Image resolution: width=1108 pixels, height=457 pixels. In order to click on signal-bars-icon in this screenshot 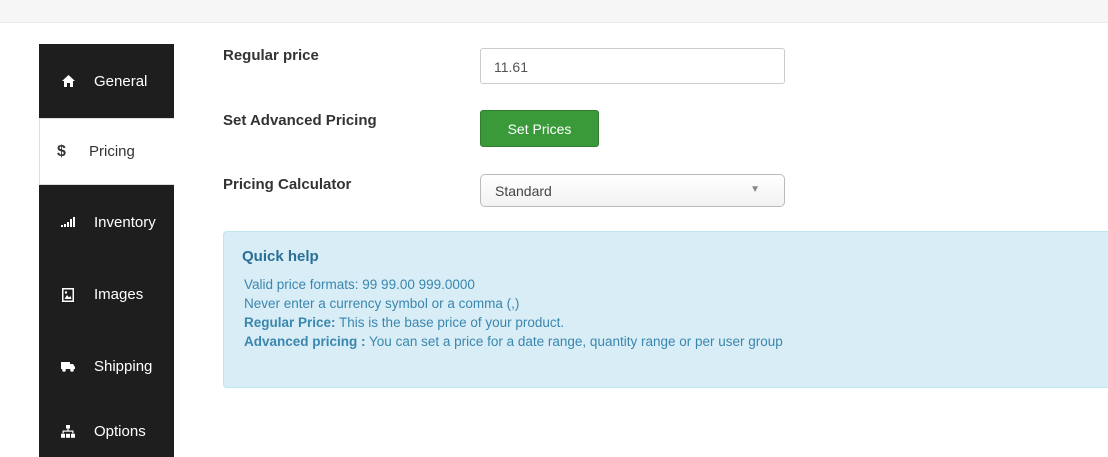, I will do `click(68, 222)`.